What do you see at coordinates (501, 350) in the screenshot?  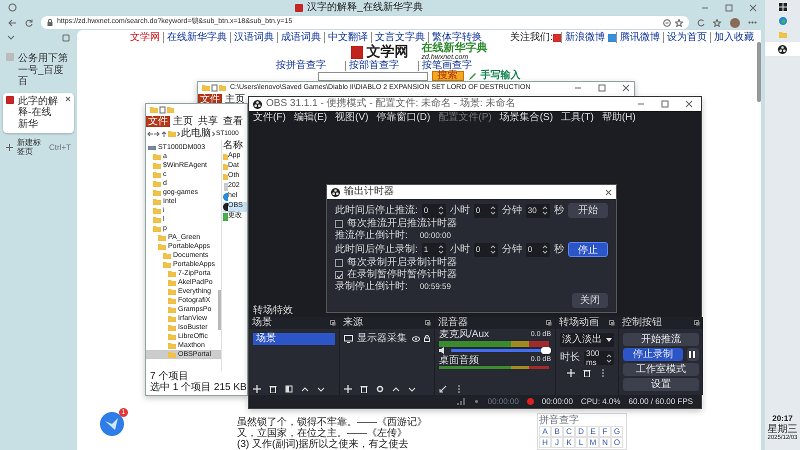 I see `volume-slider` at bounding box center [501, 350].